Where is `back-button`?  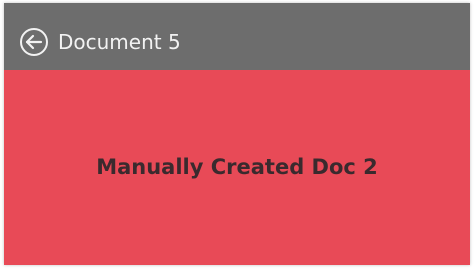 back-button is located at coordinates (34, 42).